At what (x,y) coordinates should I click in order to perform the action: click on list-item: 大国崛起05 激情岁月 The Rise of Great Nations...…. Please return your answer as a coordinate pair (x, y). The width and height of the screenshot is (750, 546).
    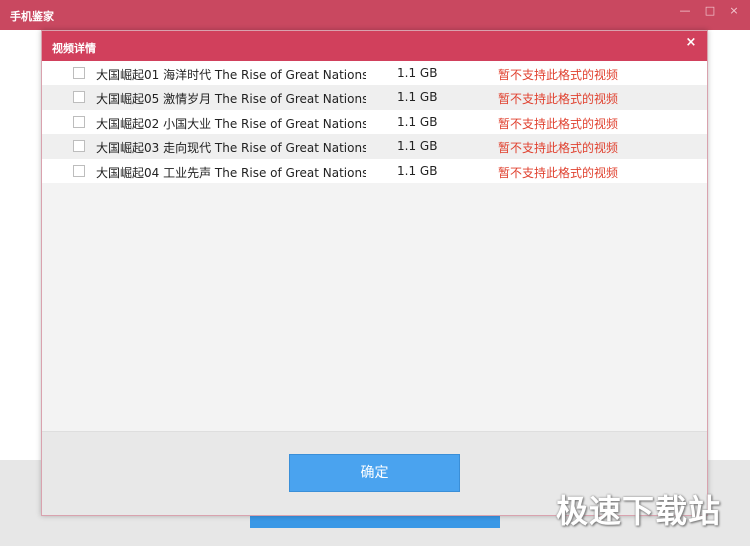
    Looking at the image, I should click on (374, 97).